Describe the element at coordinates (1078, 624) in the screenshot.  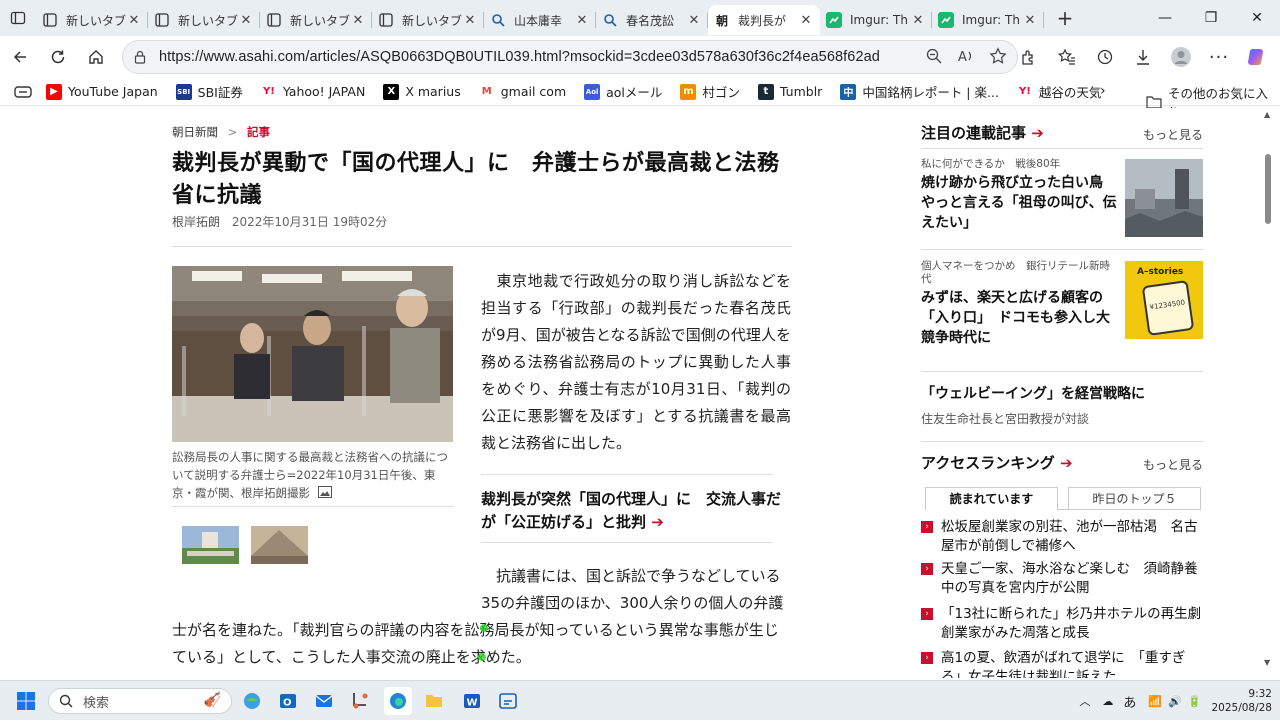
I see `ranking-item-title: 「13社に断られた」杉乃井ホテルの再生劇 創業家がみた凋落と成長` at that location.